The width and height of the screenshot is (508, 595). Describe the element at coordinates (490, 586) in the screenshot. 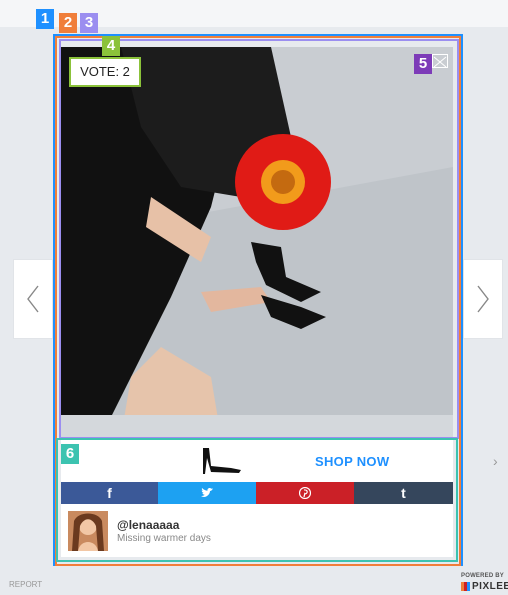

I see `pixlee-brand: PIXLEE` at that location.